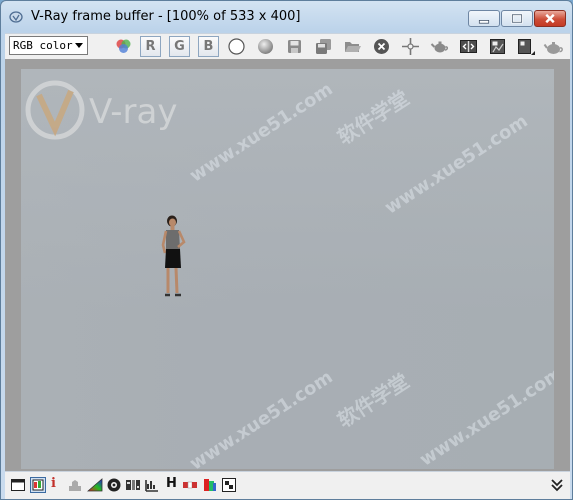 This screenshot has width=573, height=500. I want to click on color-channels-button, so click(123, 46).